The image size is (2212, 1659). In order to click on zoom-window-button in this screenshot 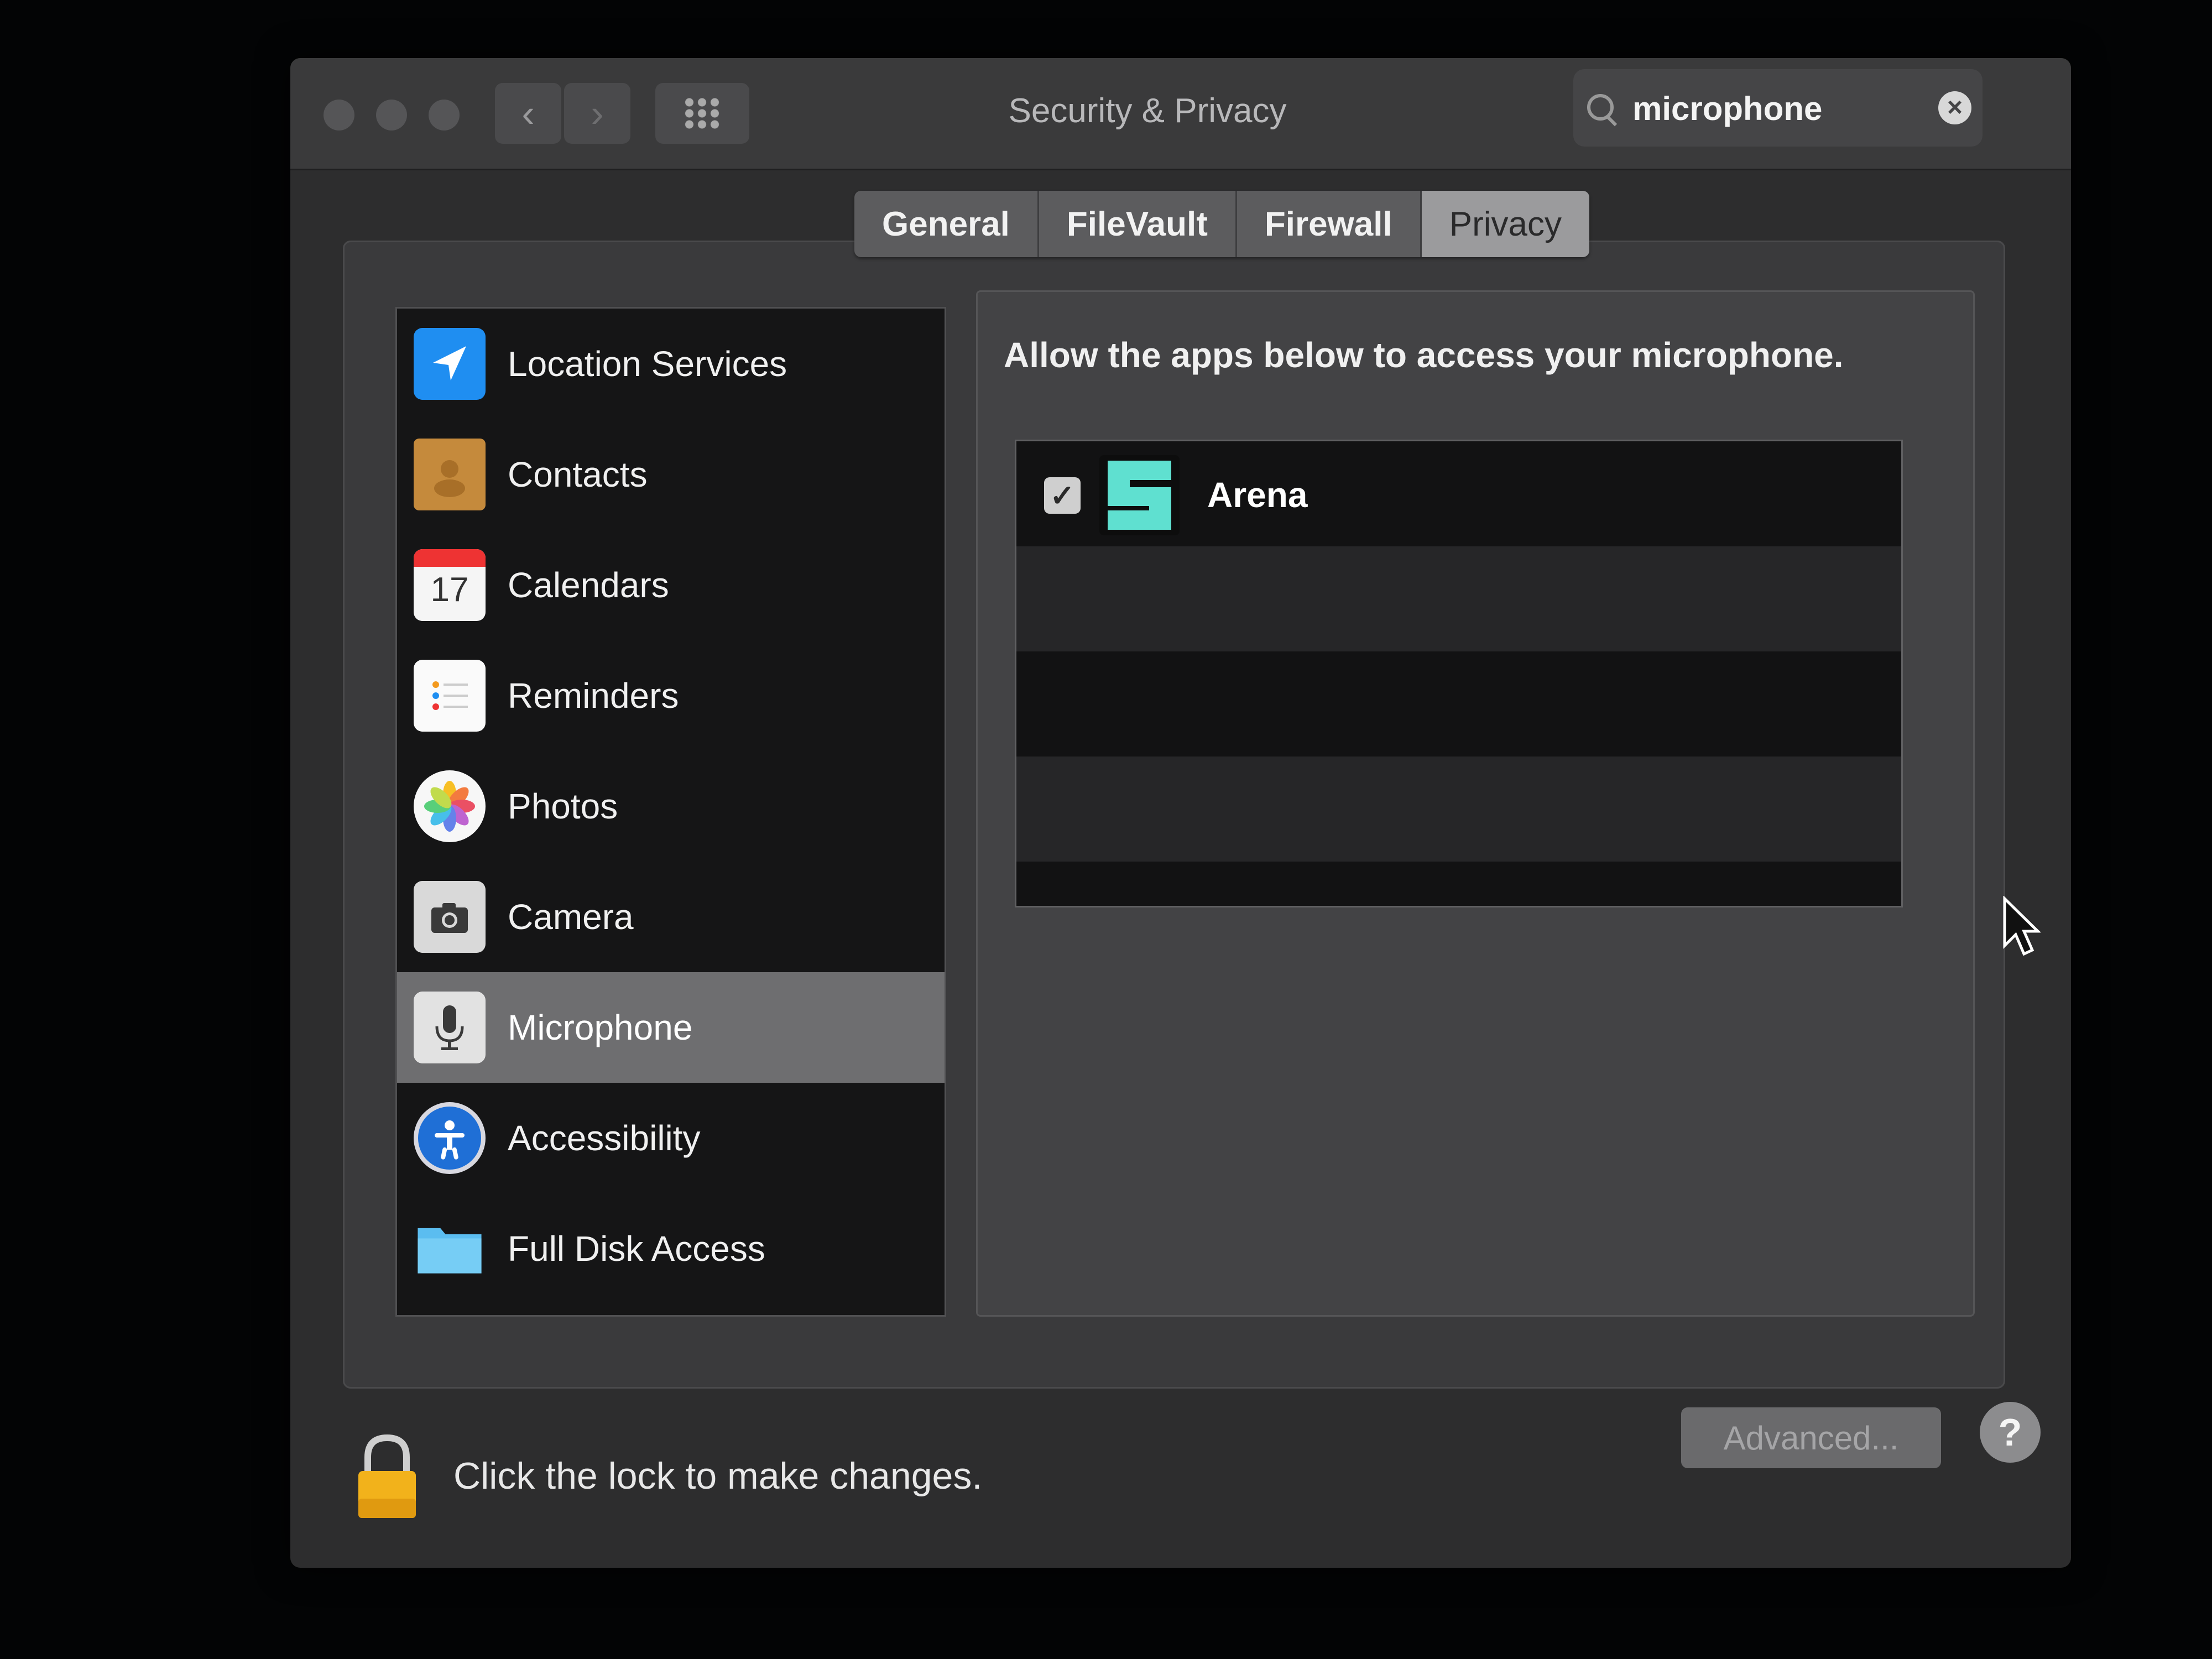, I will do `click(445, 116)`.